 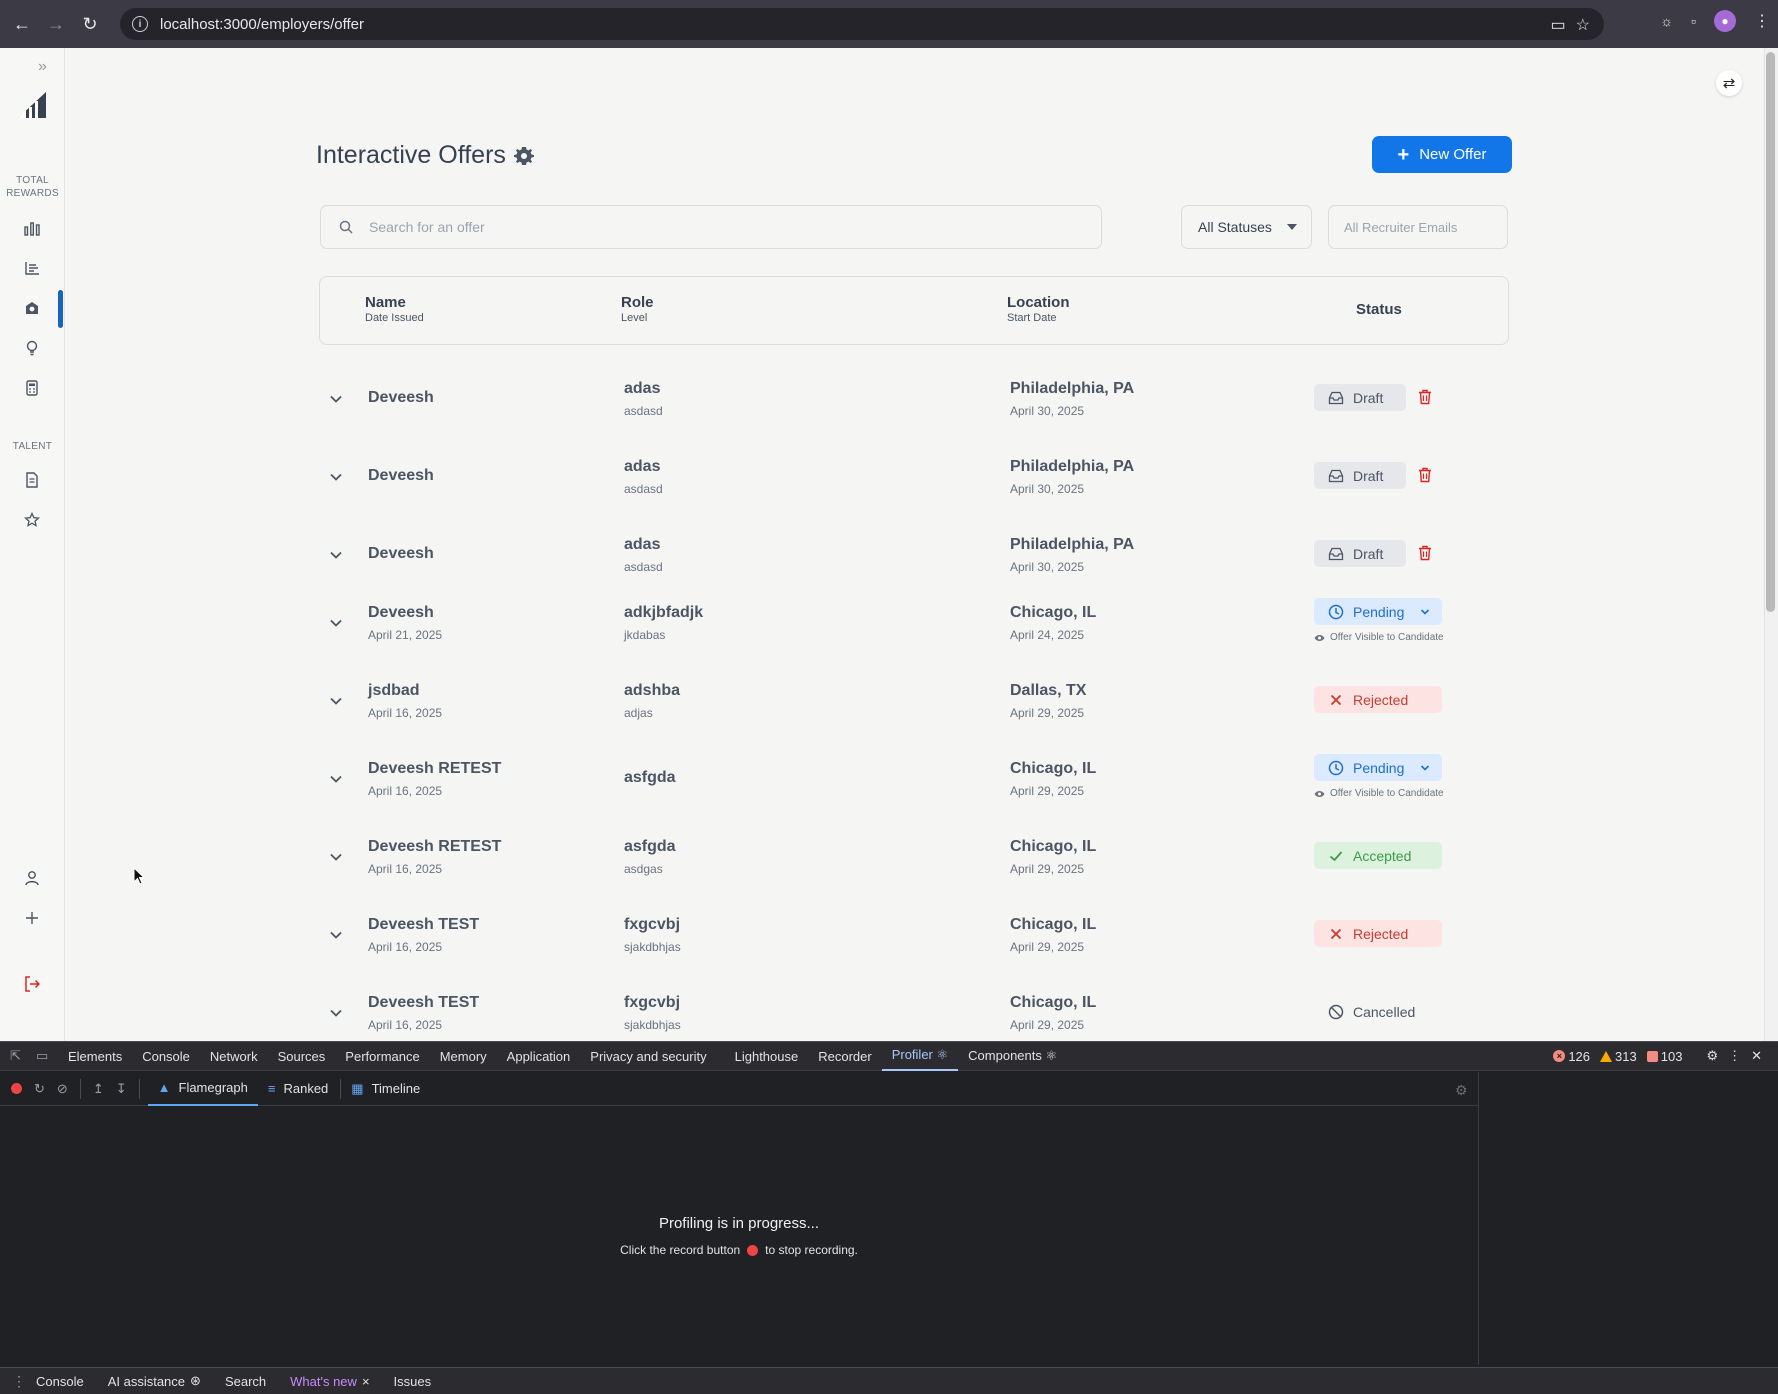 I want to click on devtools-tab: Console, so click(x=166, y=1056).